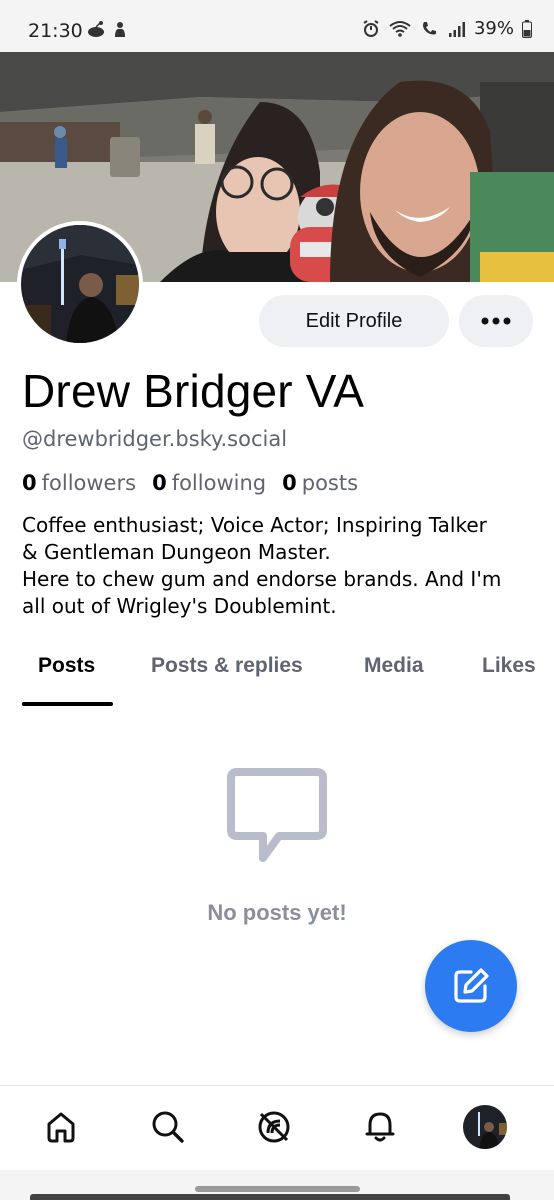  Describe the element at coordinates (429, 27) in the screenshot. I see `volte-call-icon` at that location.